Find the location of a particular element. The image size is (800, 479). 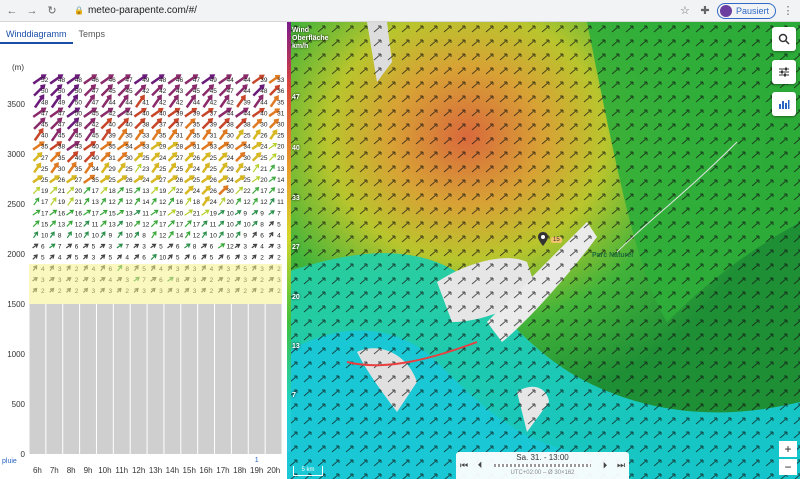

profile-button: Pausiert is located at coordinates (746, 10).